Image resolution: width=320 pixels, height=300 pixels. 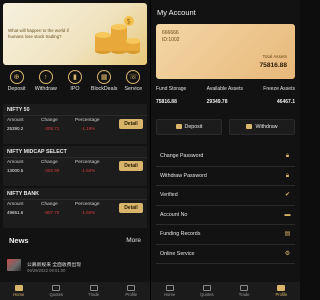 I want to click on stat-freeze-assets: Freeze Assets 46467.1, so click(x=279, y=98).